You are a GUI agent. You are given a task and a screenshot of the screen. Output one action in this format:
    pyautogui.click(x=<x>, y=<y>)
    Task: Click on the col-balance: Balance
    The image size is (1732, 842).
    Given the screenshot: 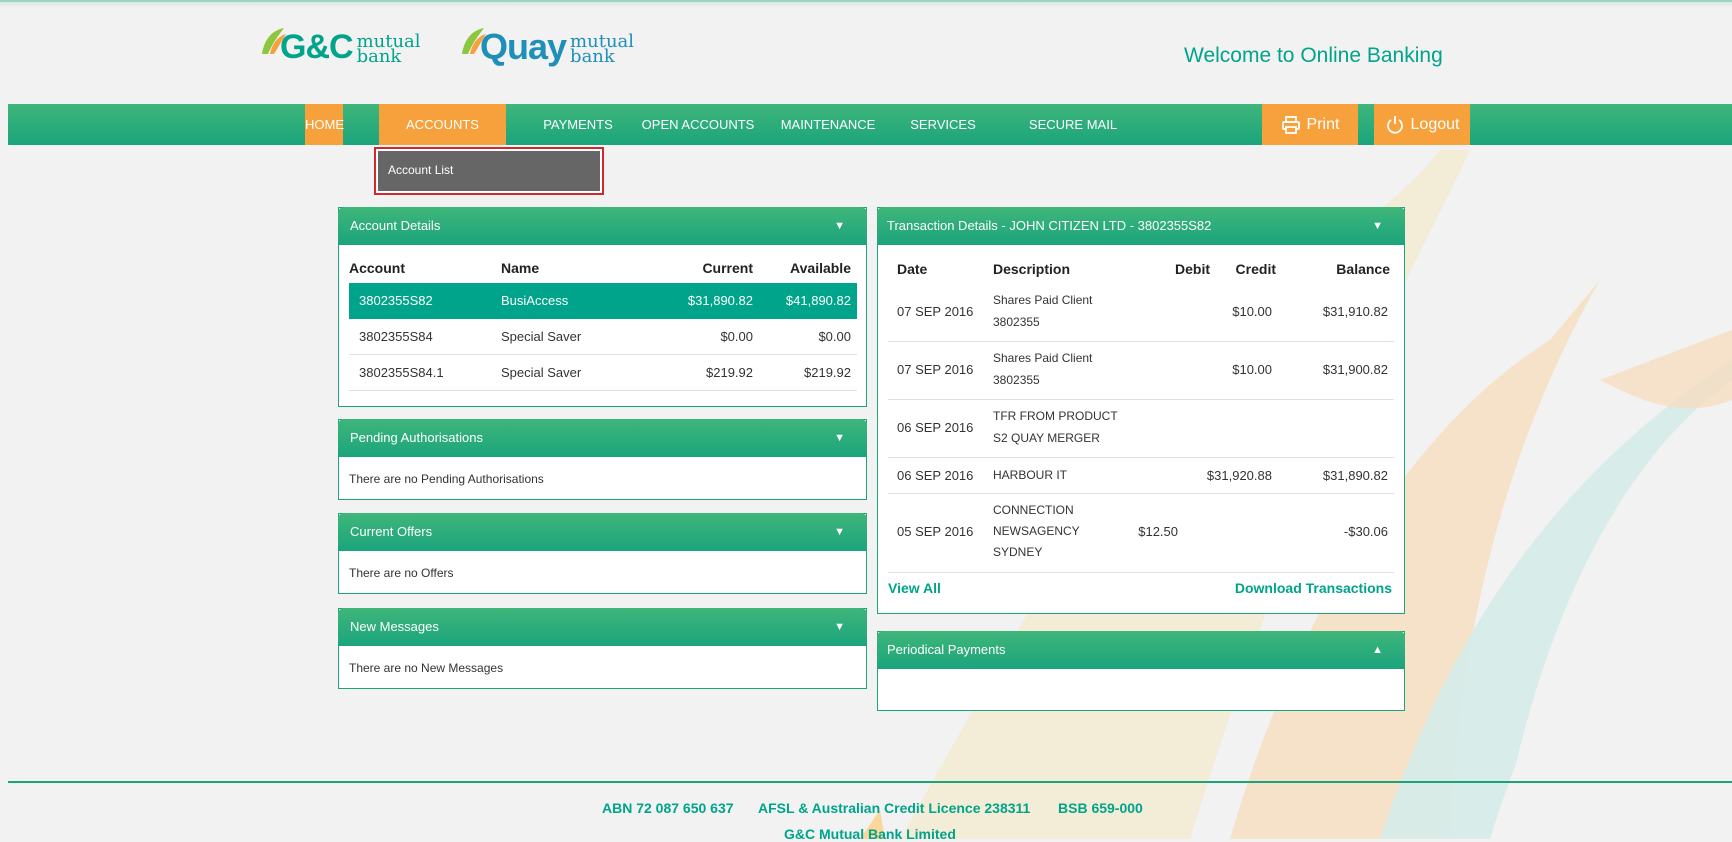 What is the action you would take?
    pyautogui.click(x=1363, y=269)
    